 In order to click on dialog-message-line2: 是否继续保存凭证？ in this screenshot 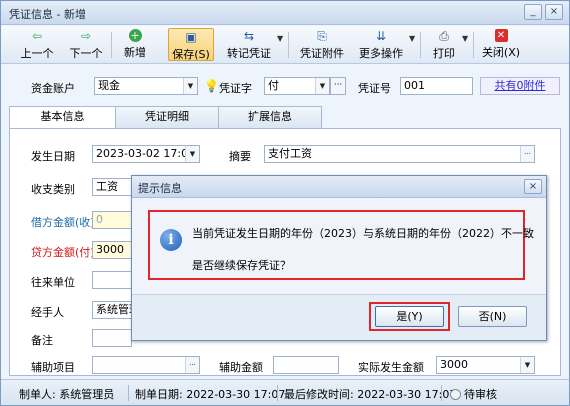, I will do `click(241, 265)`.